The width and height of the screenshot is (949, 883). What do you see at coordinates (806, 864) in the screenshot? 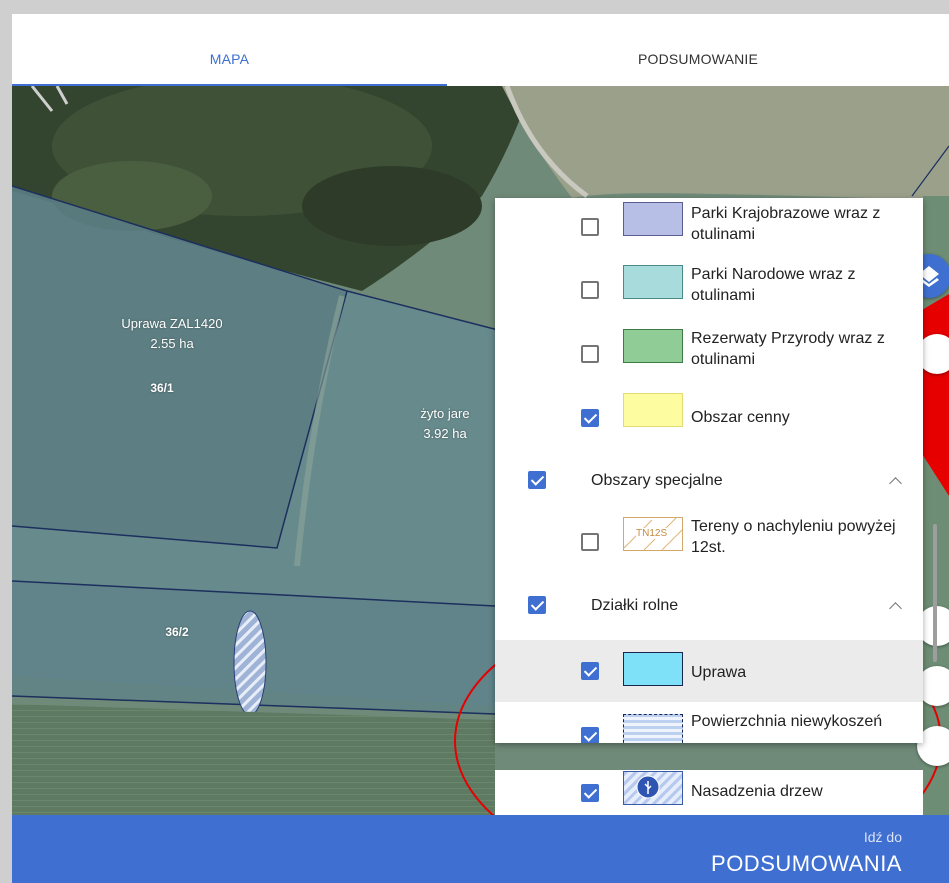
I see `summary-button-label: PODSUMOWANIA` at bounding box center [806, 864].